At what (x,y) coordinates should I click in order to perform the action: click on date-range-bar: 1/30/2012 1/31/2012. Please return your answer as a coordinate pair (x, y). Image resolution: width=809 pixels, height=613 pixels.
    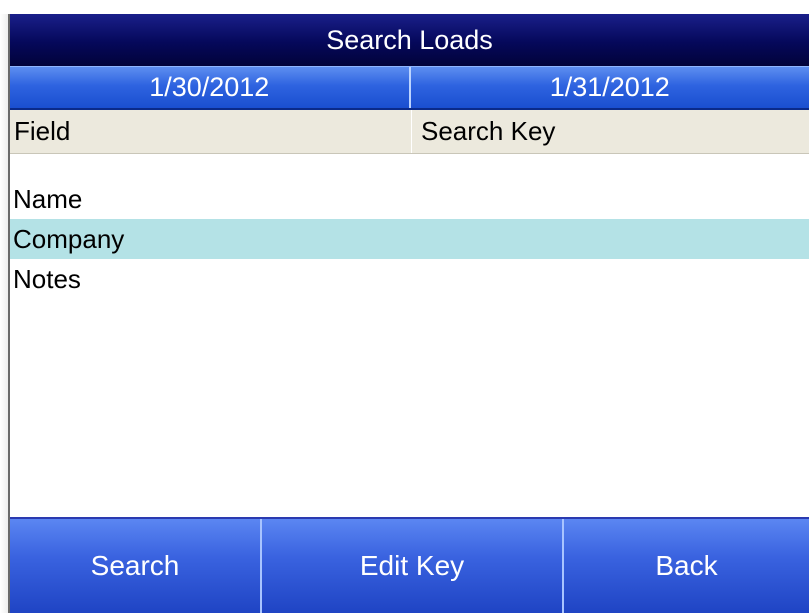
    Looking at the image, I should click on (409, 88).